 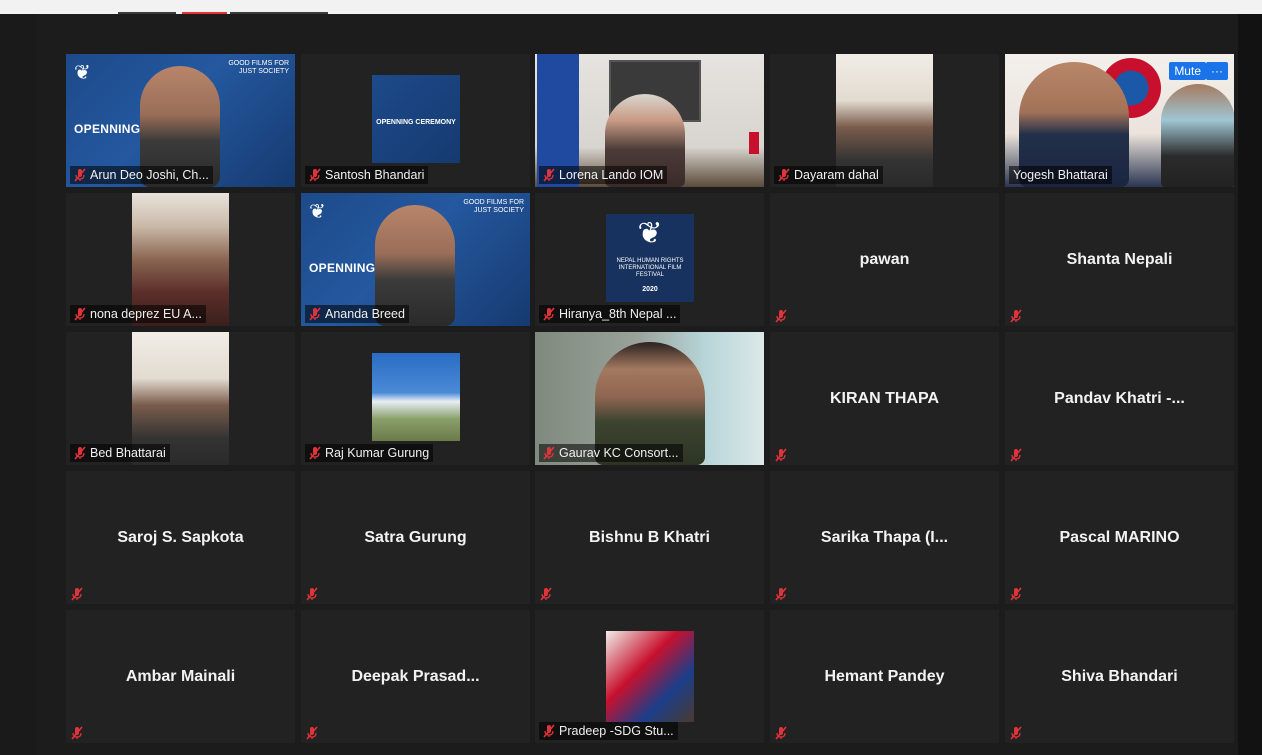 What do you see at coordinates (884, 259) in the screenshot?
I see `participant-tile: pawan` at bounding box center [884, 259].